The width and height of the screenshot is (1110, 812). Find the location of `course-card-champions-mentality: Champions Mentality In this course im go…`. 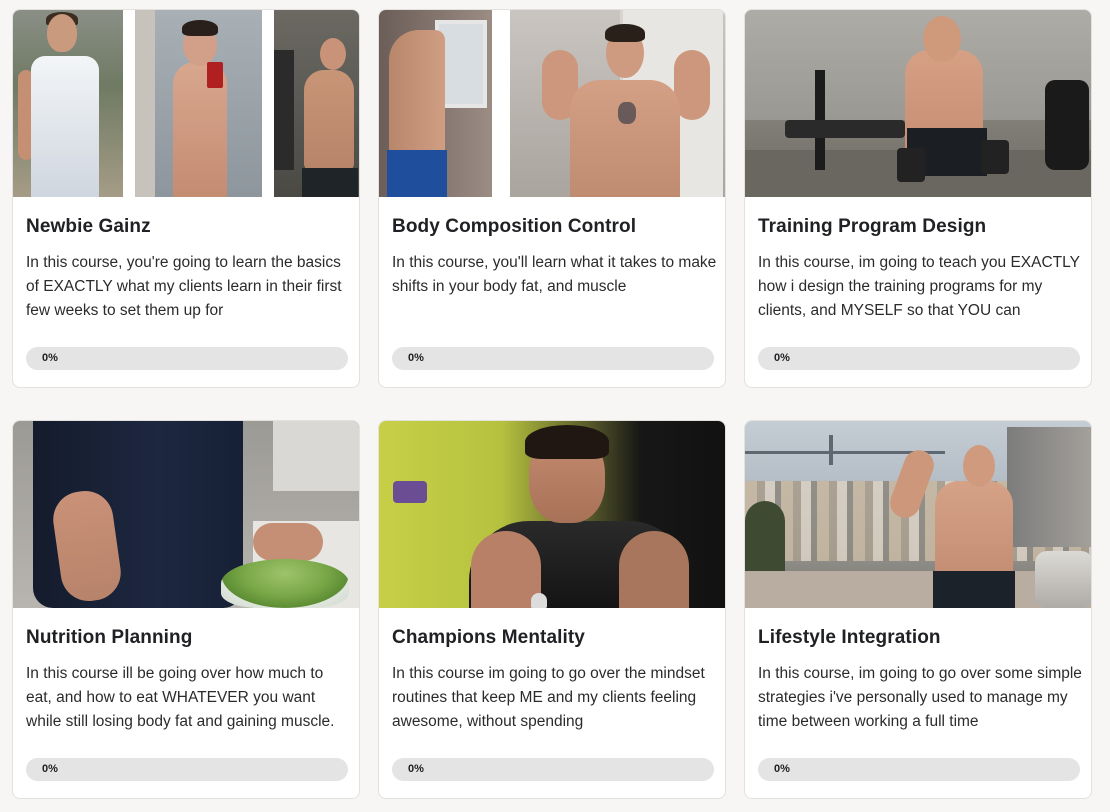

course-card-champions-mentality: Champions Mentality In this course im go… is located at coordinates (552, 609).